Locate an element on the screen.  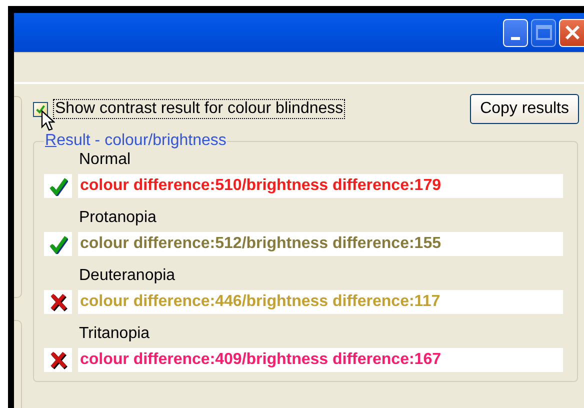
checkbox-label: Show contrast result for colour blindness is located at coordinates (199, 109).